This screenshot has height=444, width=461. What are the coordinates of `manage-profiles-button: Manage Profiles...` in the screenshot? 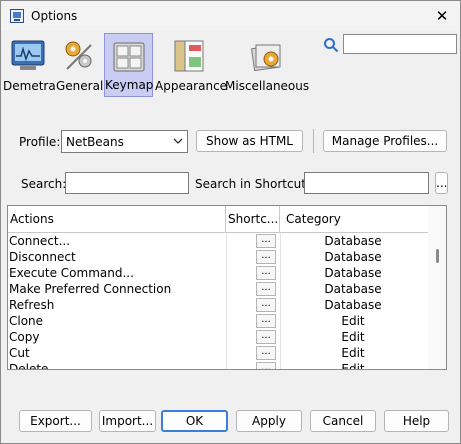 It's located at (385, 141).